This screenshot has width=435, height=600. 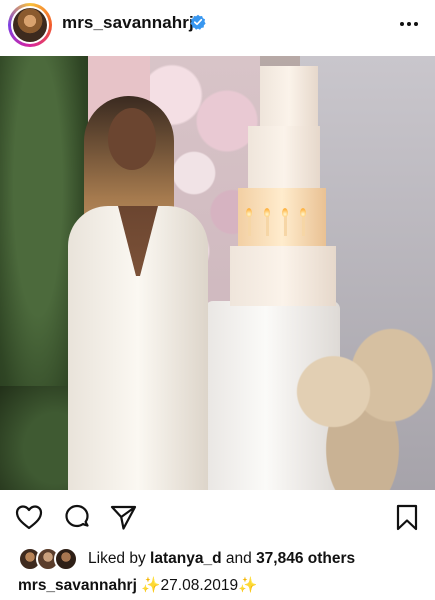 What do you see at coordinates (217, 518) in the screenshot?
I see `post-actions` at bounding box center [217, 518].